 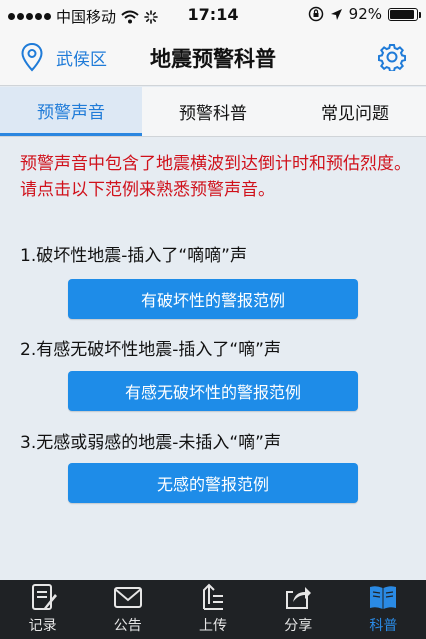 What do you see at coordinates (150, 350) in the screenshot?
I see `example-label-felt: 2.有感无破坏性地震-插入了“嘀”声` at bounding box center [150, 350].